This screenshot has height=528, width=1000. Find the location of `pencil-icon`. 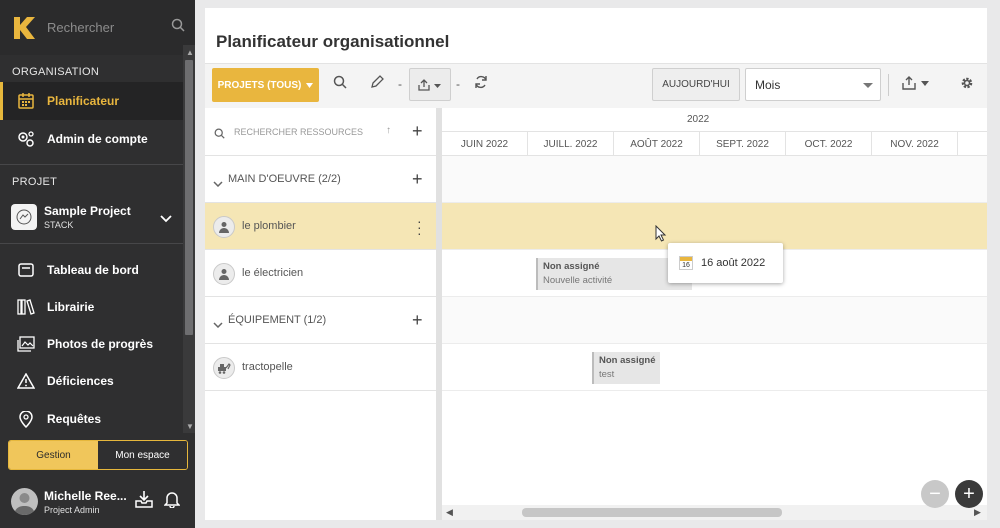

pencil-icon is located at coordinates (377, 84).